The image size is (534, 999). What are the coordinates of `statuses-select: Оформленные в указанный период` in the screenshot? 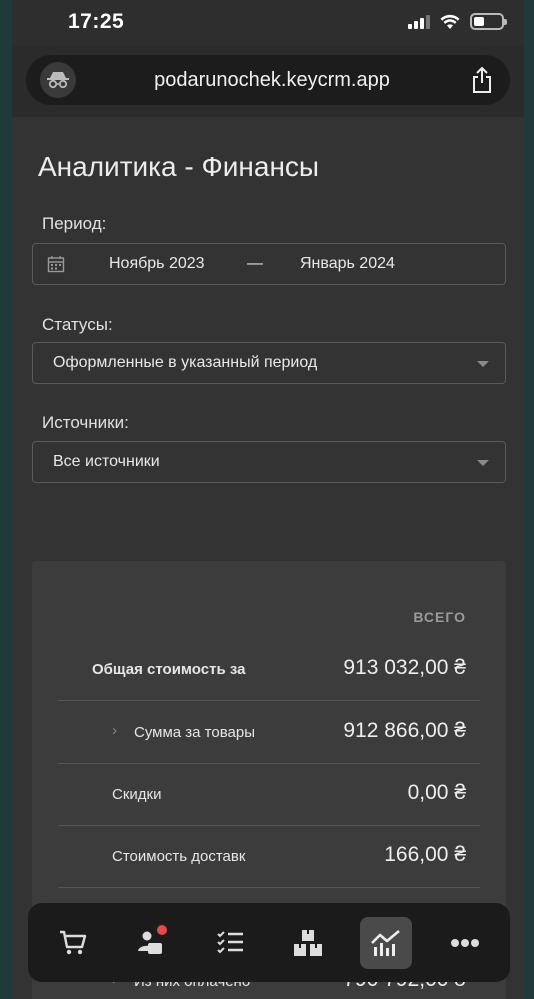 It's located at (269, 363).